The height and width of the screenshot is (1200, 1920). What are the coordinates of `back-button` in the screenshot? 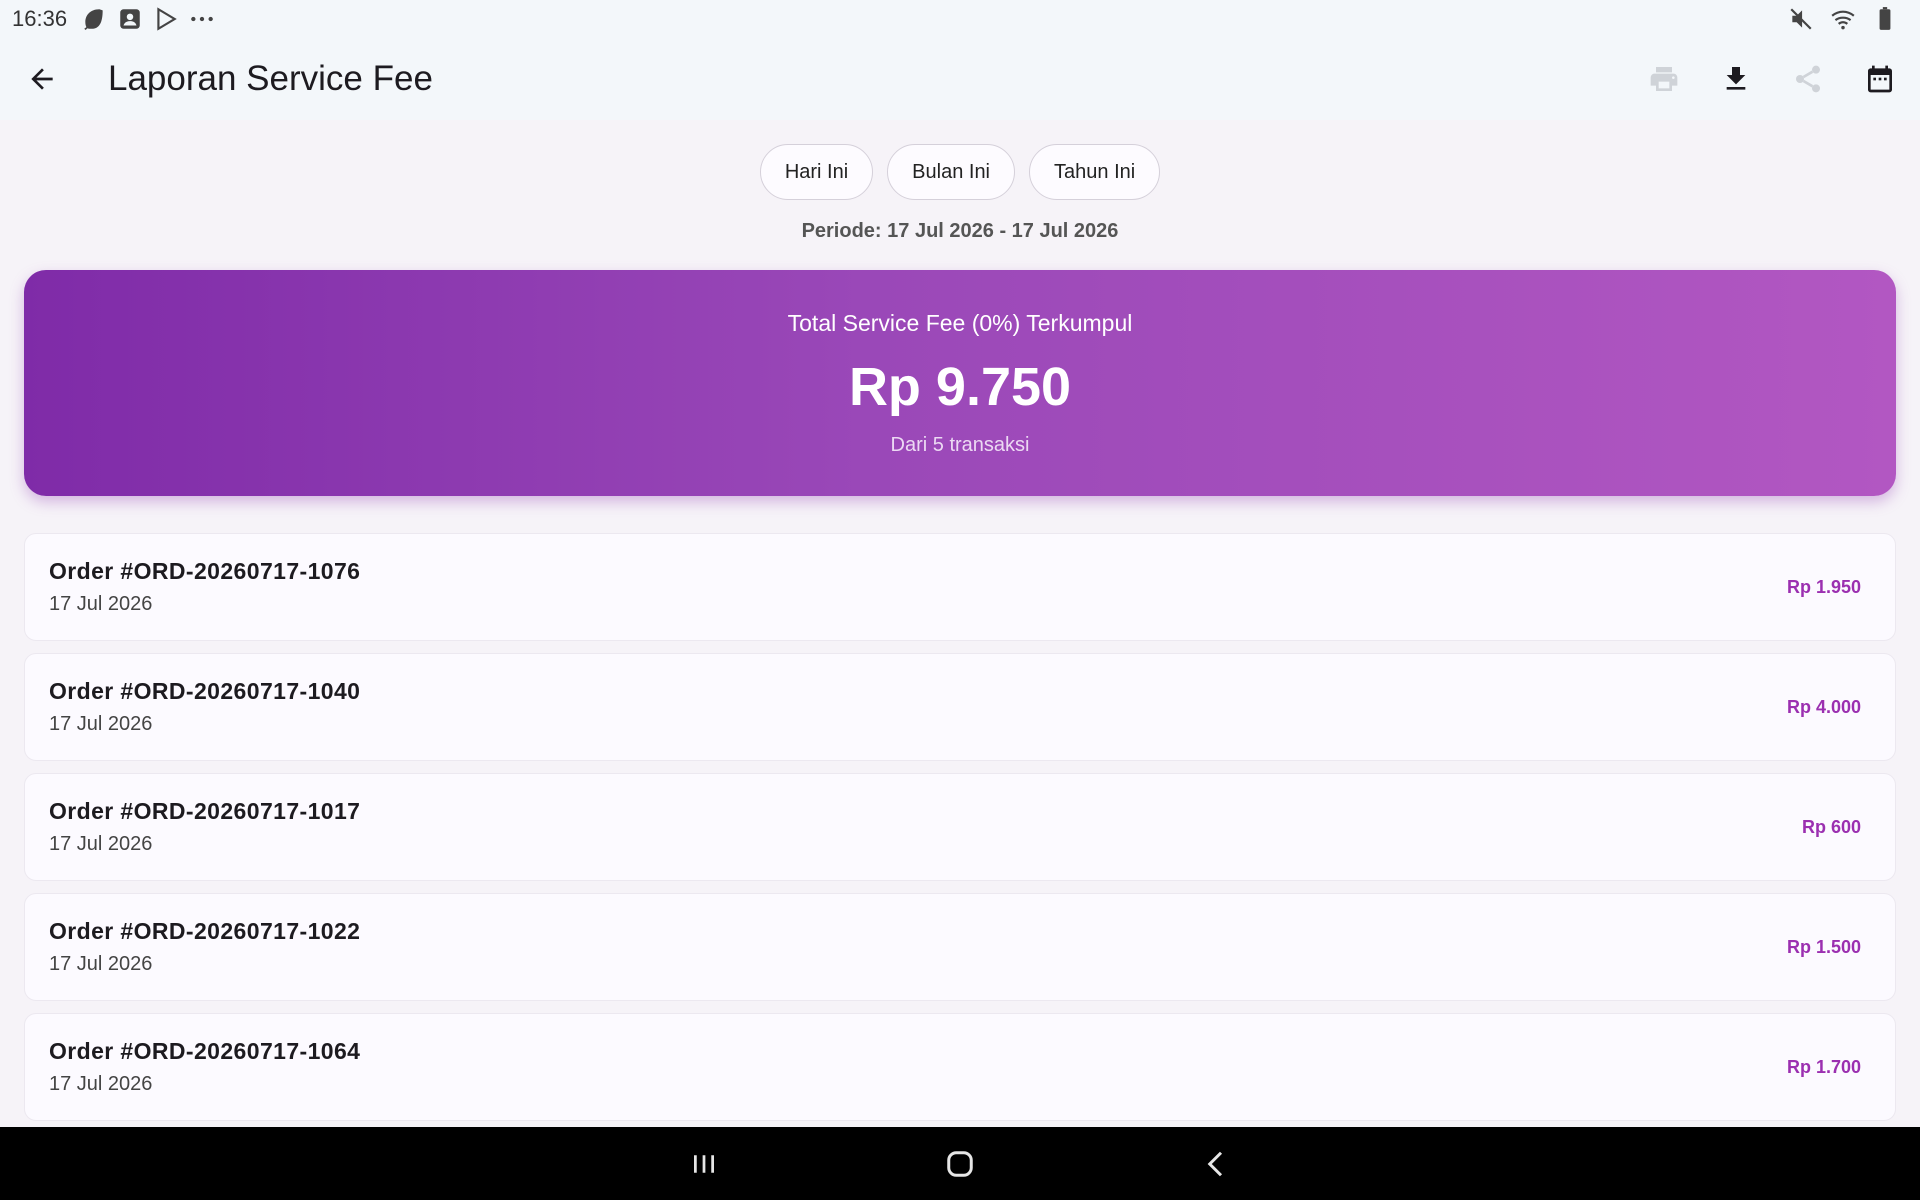 It's located at (42, 79).